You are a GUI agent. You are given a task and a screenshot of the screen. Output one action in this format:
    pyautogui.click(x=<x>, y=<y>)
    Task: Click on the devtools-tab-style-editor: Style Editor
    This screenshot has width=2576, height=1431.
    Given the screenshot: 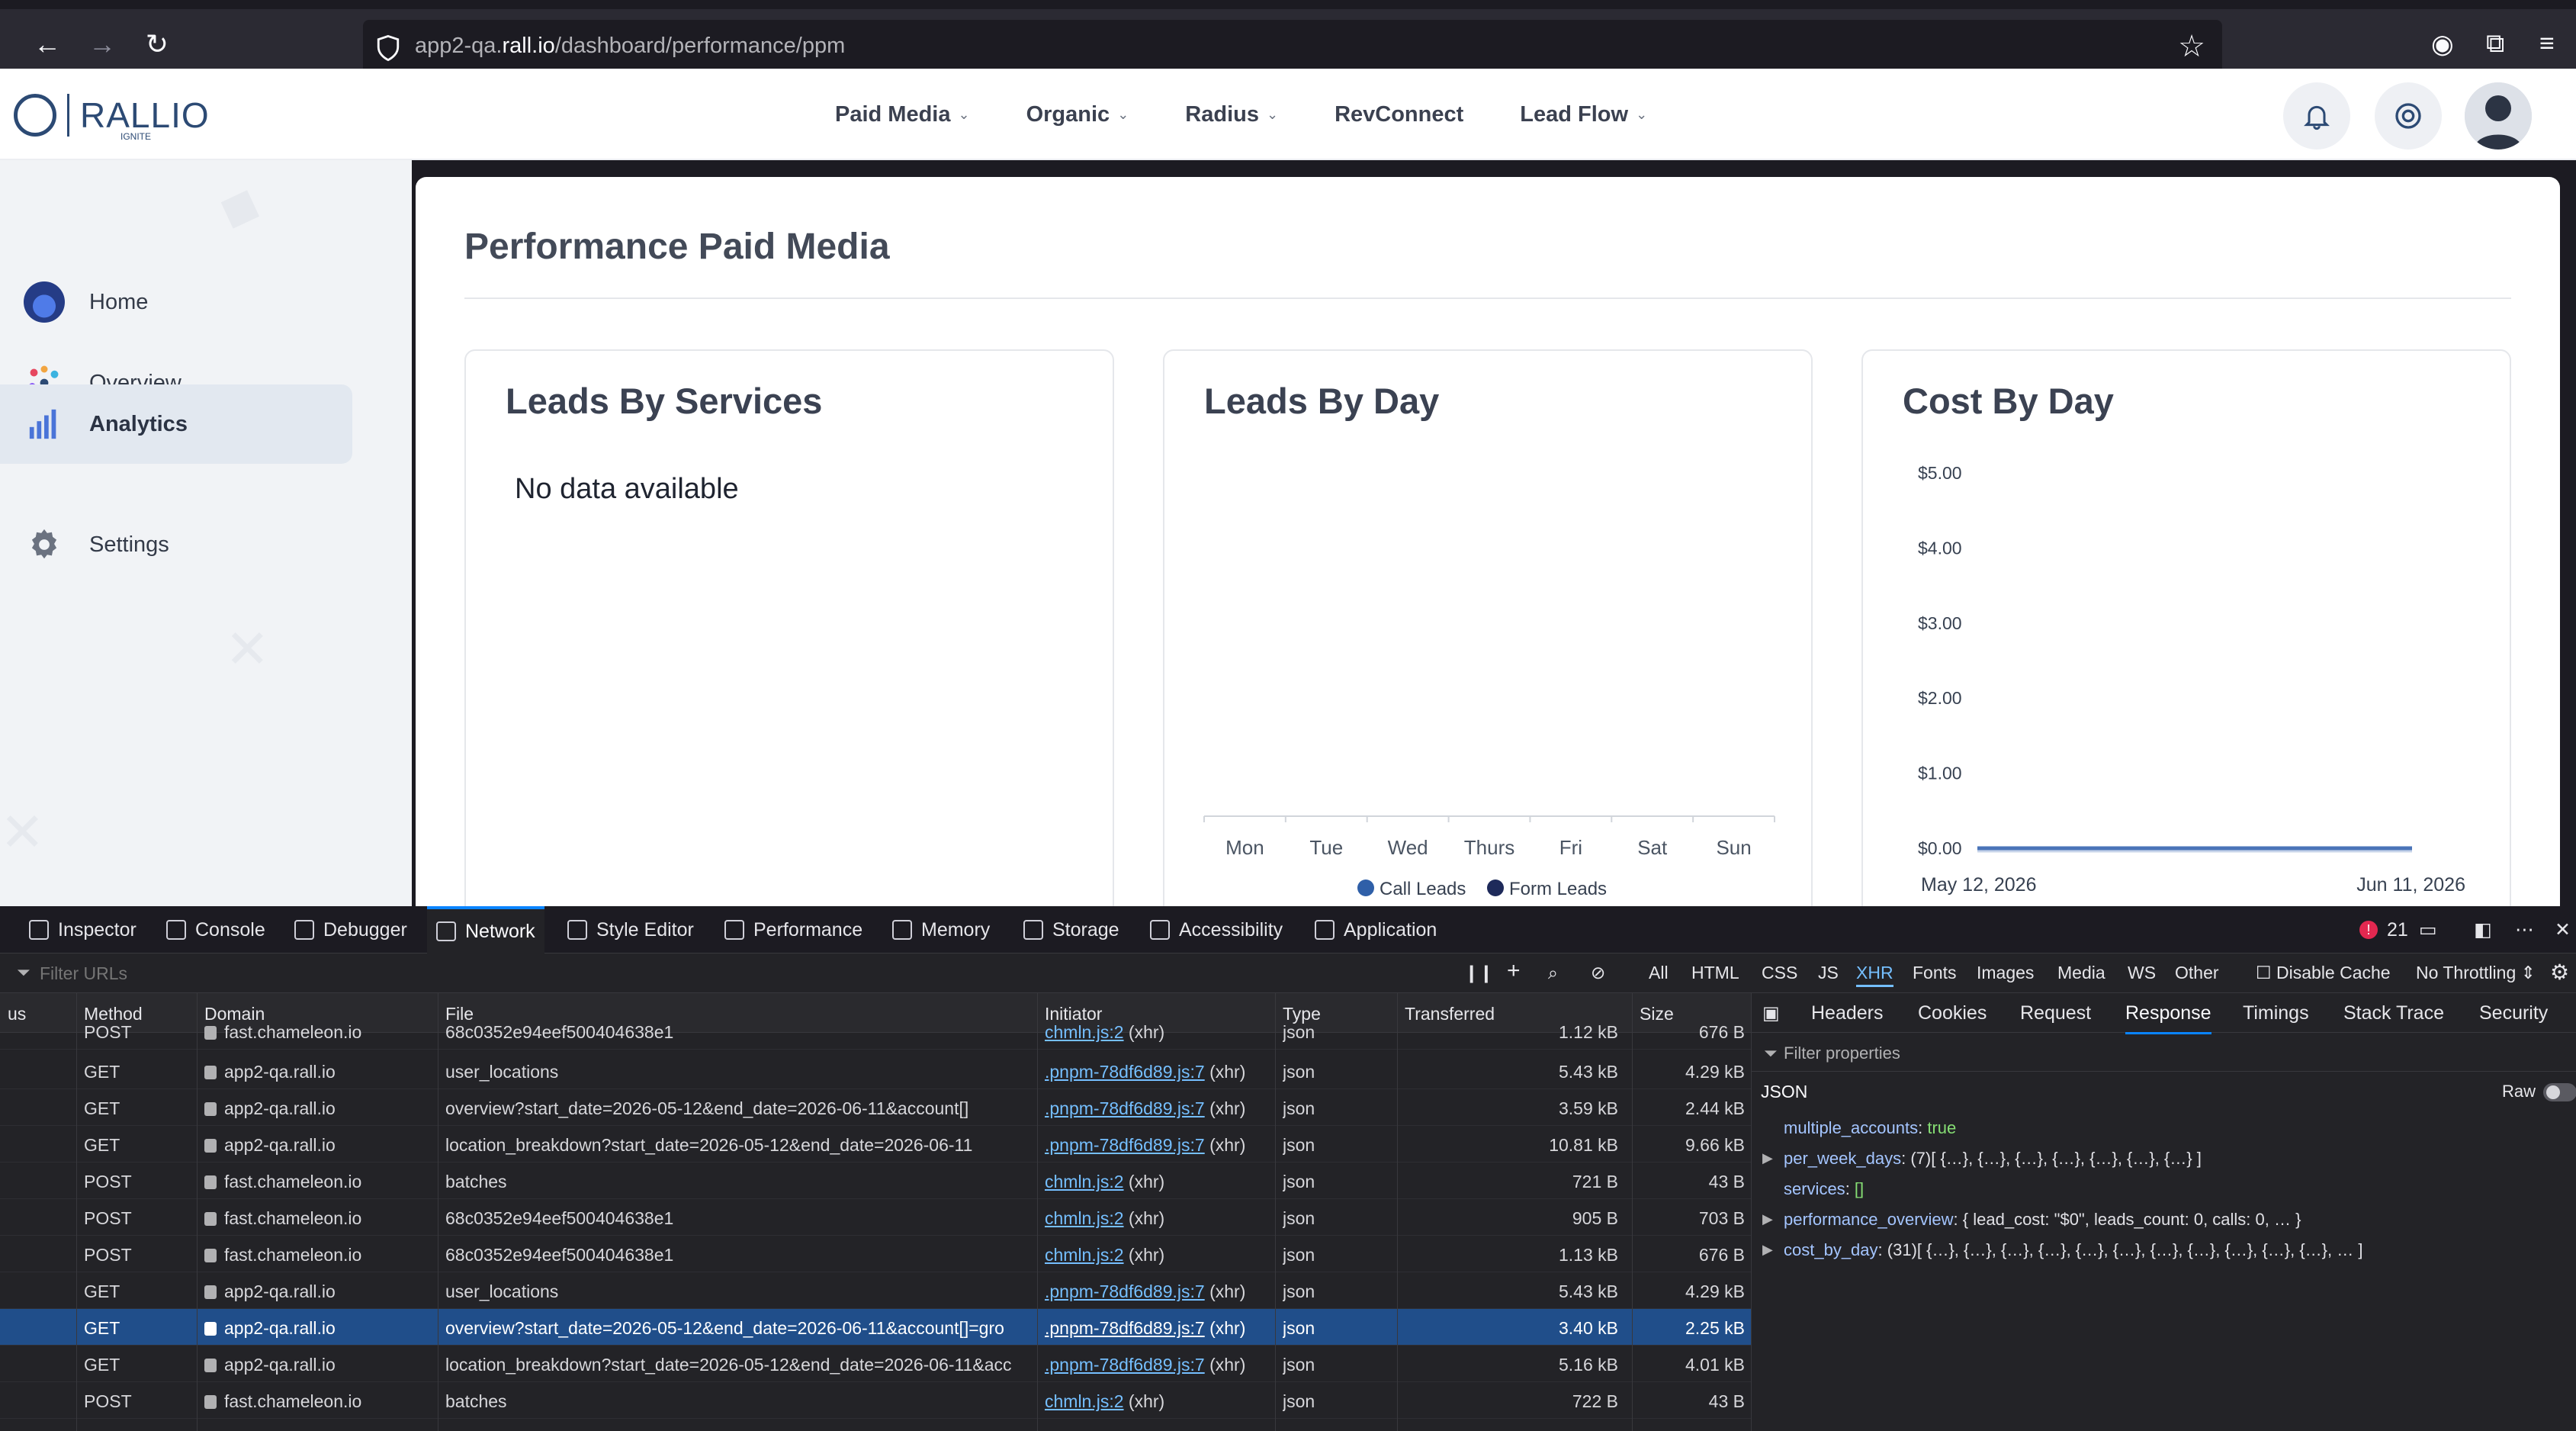 What is the action you would take?
    pyautogui.click(x=630, y=929)
    